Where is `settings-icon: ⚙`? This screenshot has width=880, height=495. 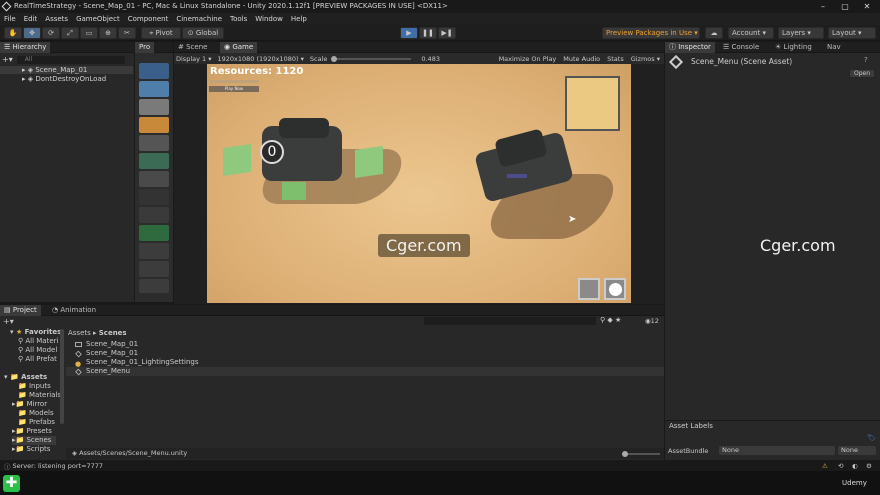
settings-icon: ⚙ is located at coordinates (869, 466).